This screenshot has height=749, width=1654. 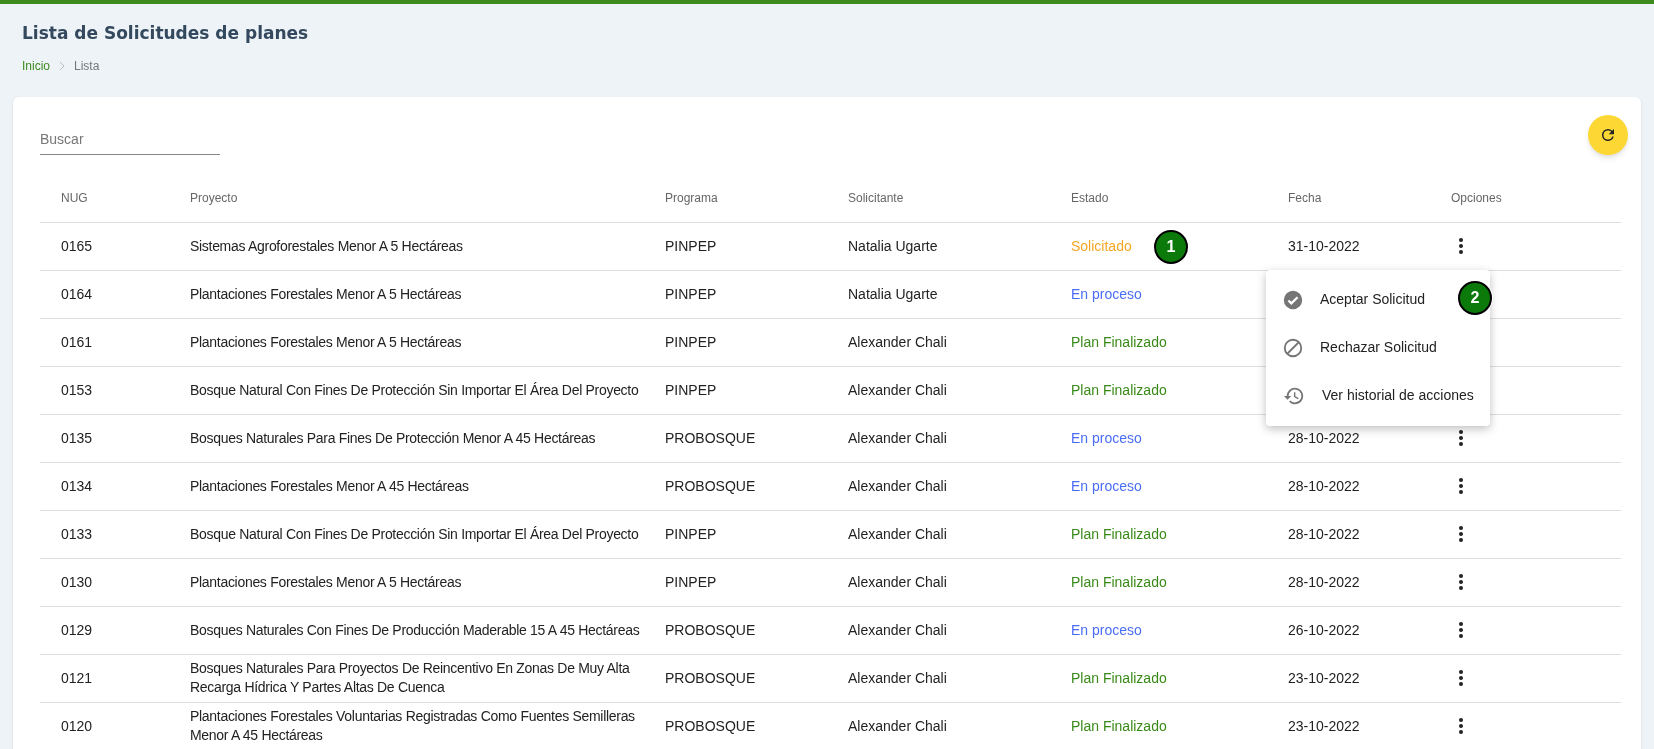 I want to click on table-cell: 0165, so click(x=77, y=245).